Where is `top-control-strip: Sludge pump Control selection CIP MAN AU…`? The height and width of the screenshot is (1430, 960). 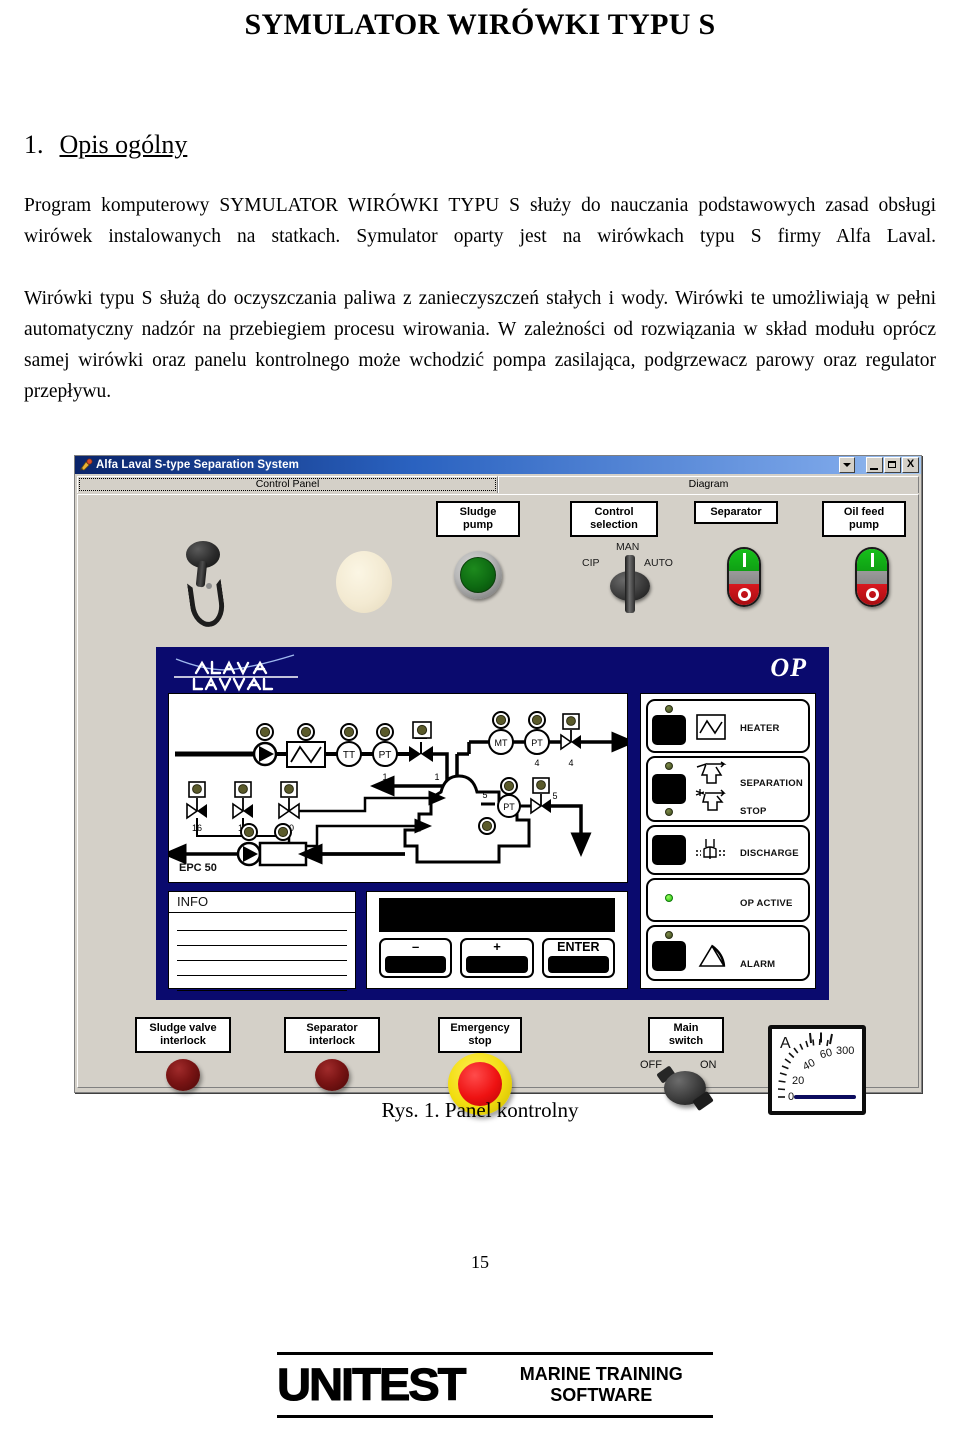
top-control-strip: Sludge pump Control selection CIP MAN AU… is located at coordinates (498, 569).